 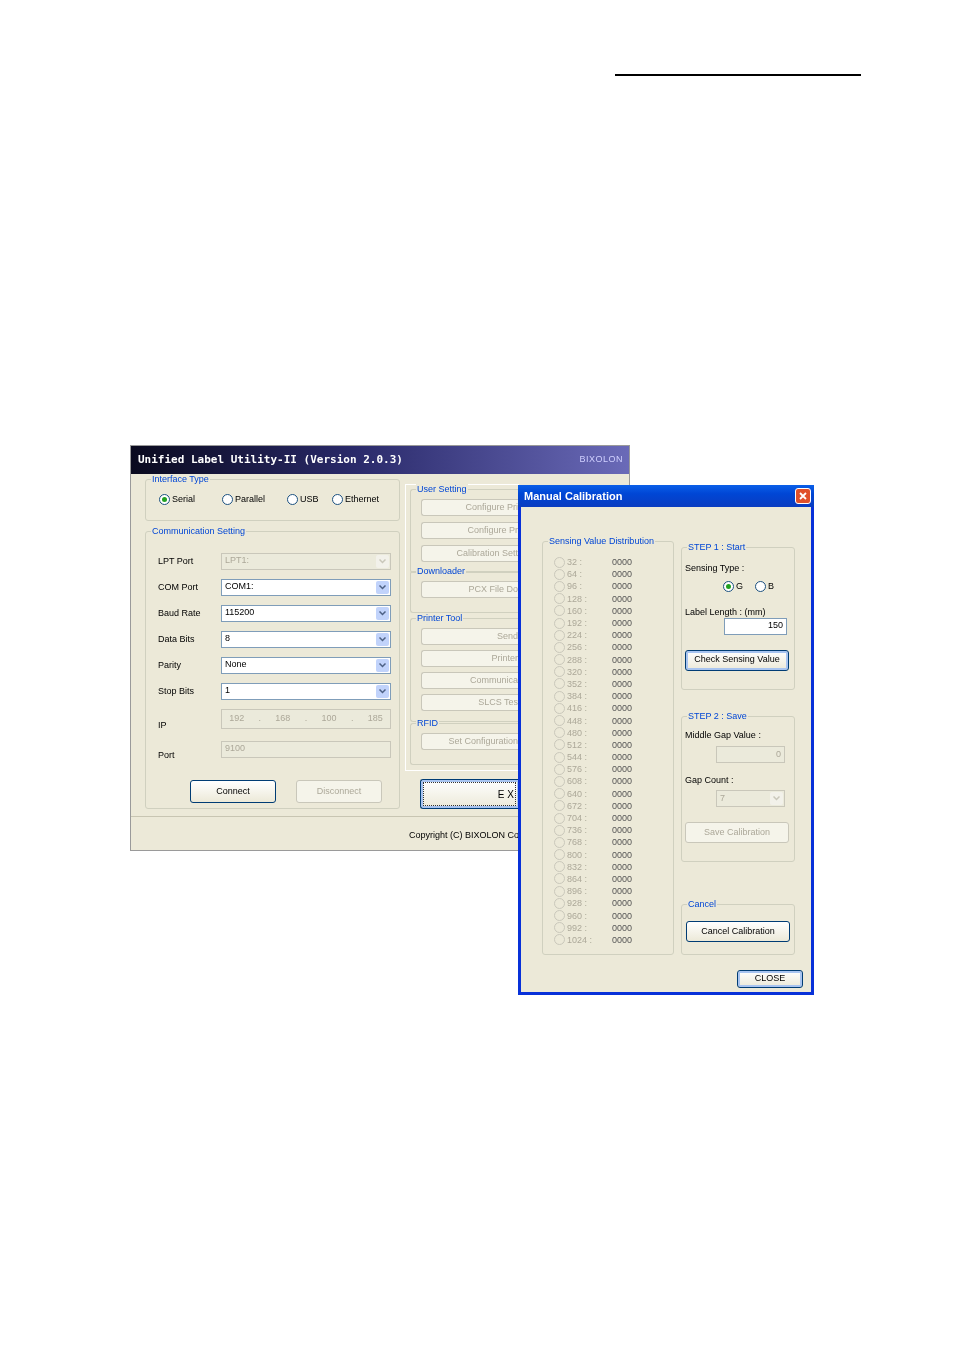 What do you see at coordinates (578, 683) in the screenshot?
I see `sensing-label: 352 :` at bounding box center [578, 683].